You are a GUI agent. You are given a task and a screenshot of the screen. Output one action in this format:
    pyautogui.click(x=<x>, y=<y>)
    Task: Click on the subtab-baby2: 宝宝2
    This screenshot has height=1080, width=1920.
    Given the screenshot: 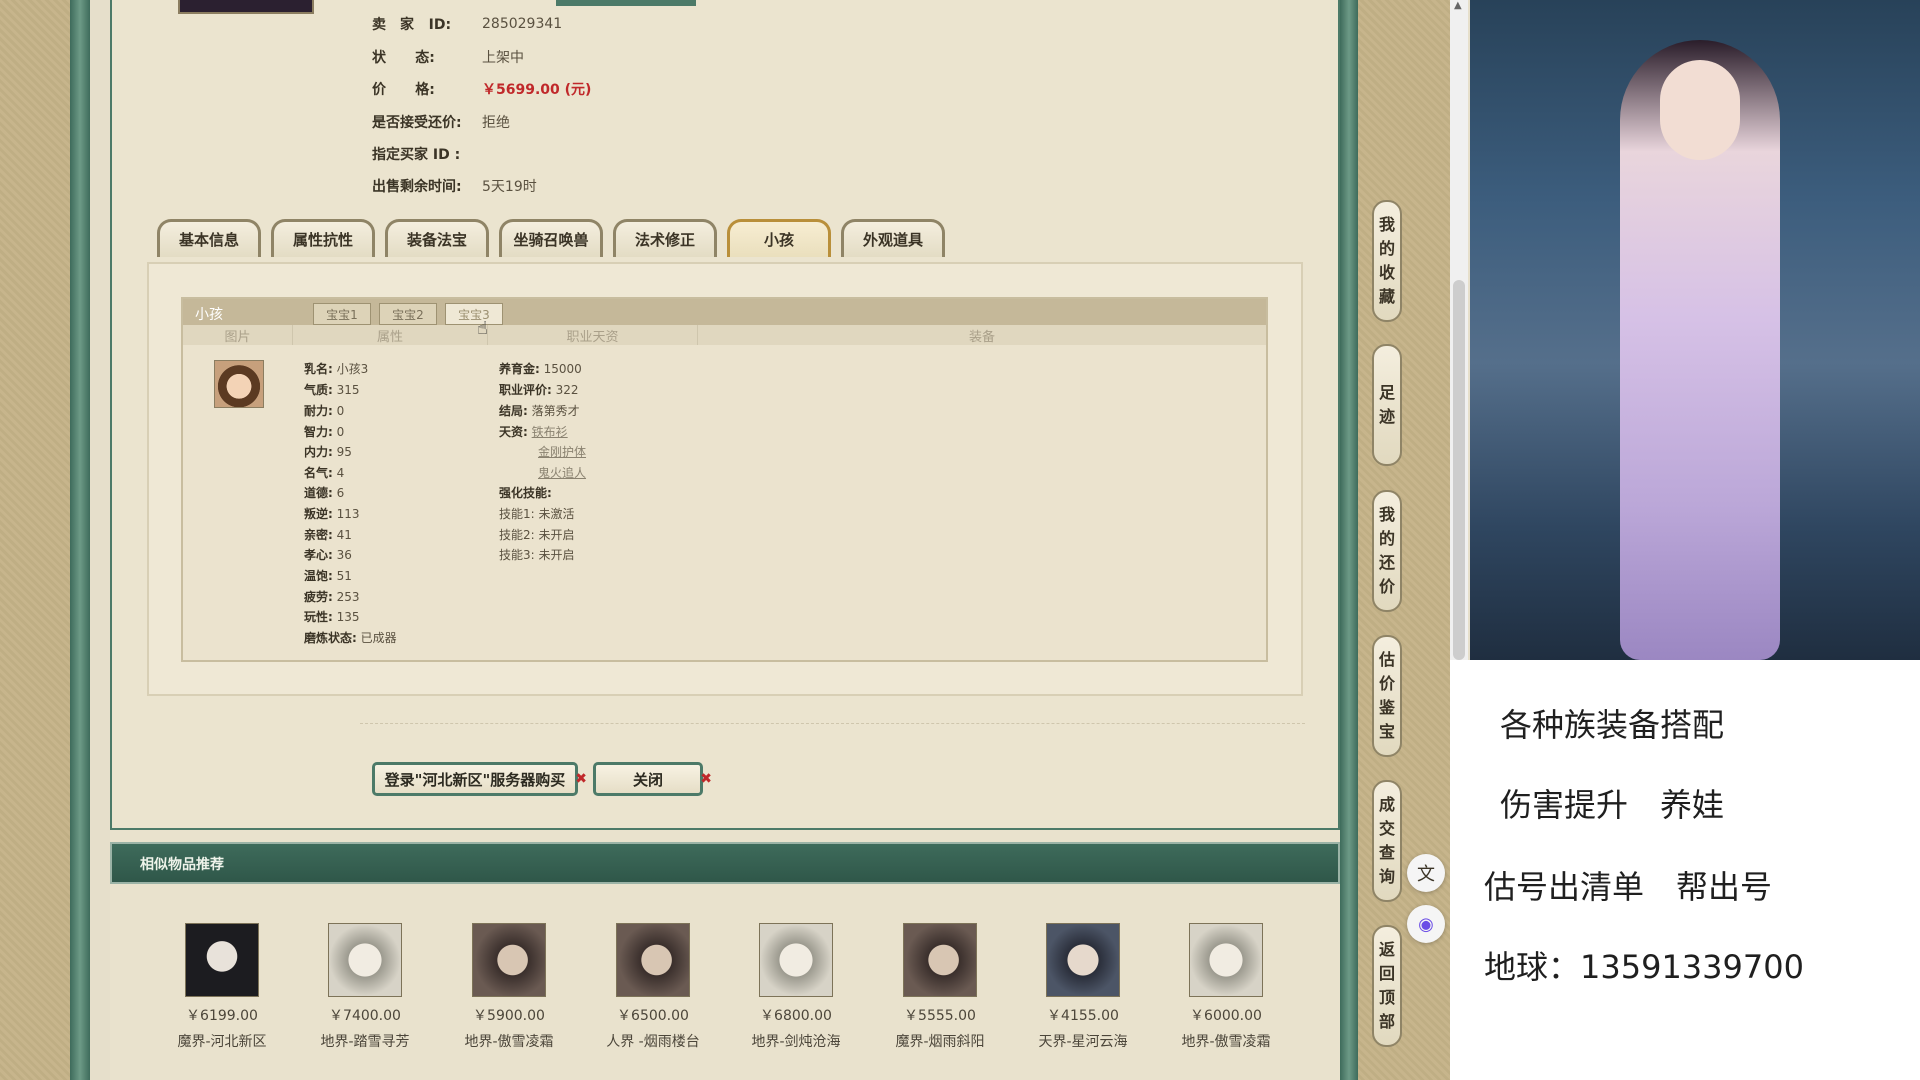 What is the action you would take?
    pyautogui.click(x=408, y=314)
    